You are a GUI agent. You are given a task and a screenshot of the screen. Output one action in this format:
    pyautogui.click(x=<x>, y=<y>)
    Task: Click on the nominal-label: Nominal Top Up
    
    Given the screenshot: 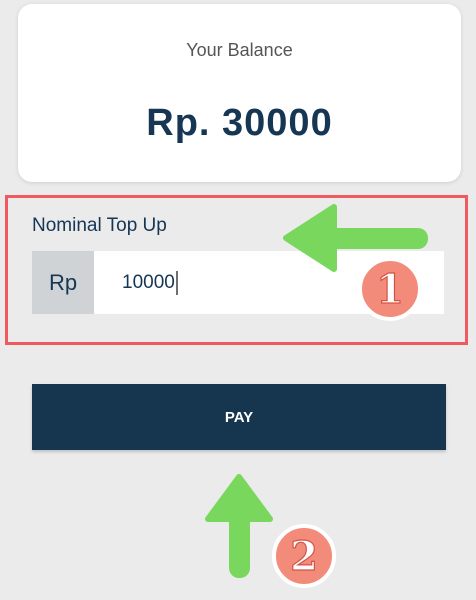 What is the action you would take?
    pyautogui.click(x=99, y=225)
    